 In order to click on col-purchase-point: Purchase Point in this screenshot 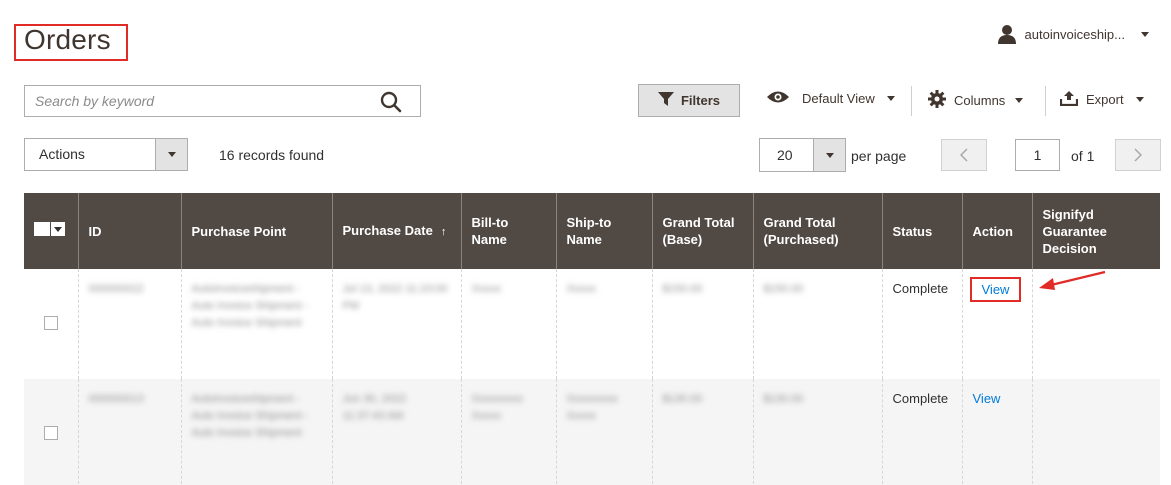, I will do `click(256, 231)`.